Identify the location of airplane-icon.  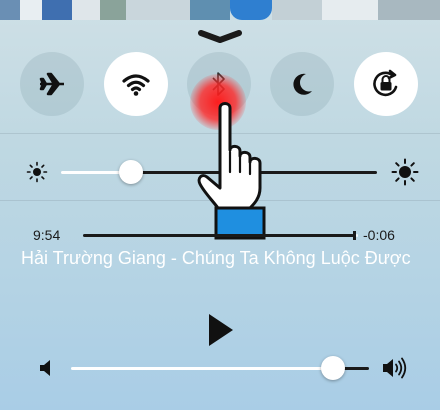
(51, 84).